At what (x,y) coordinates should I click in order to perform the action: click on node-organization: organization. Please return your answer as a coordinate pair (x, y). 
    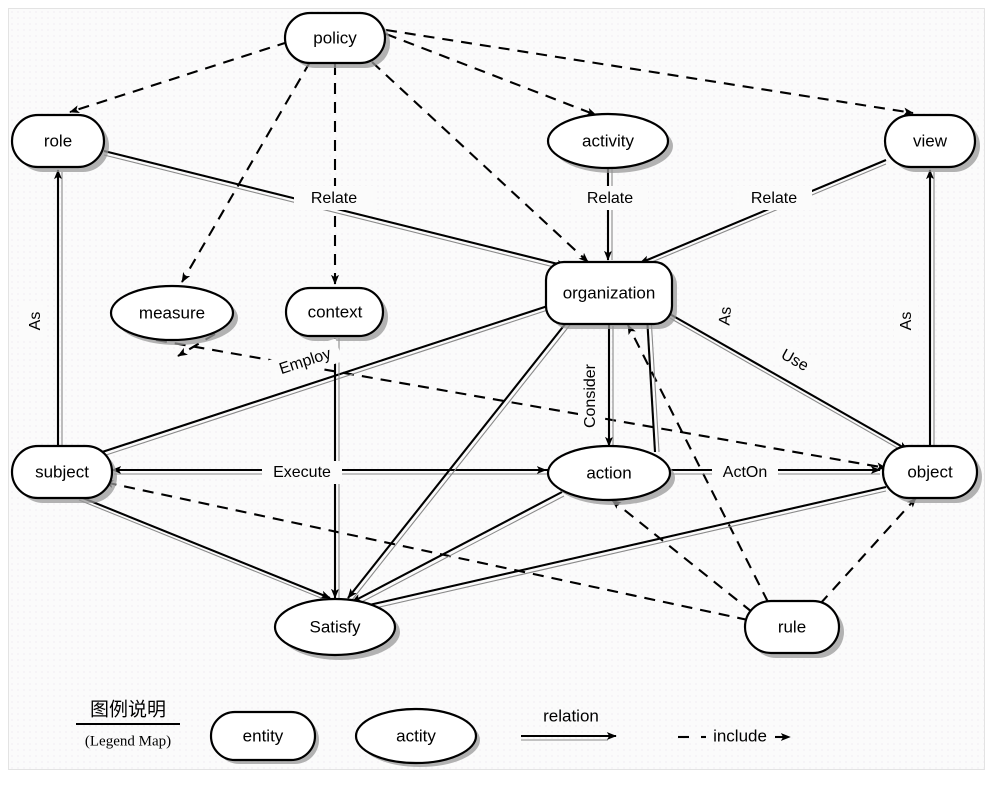
    Looking at the image, I should click on (610, 294).